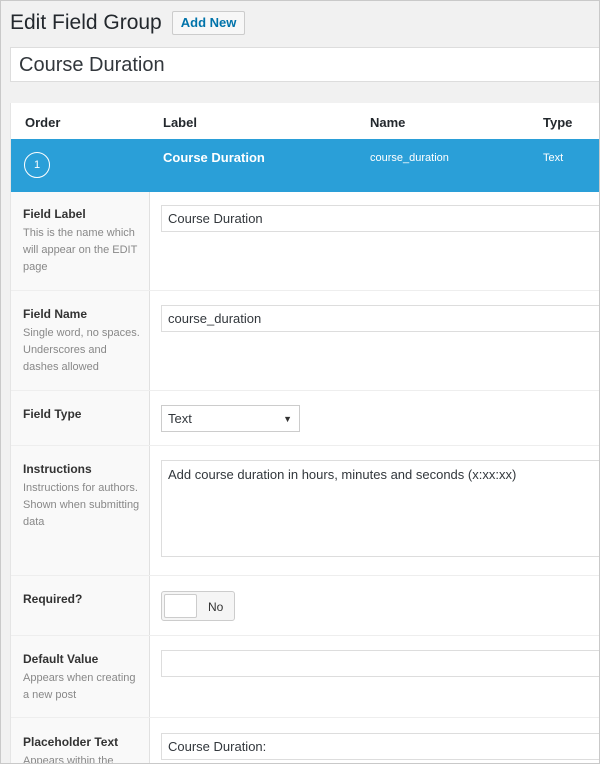 This screenshot has height=764, width=600. I want to click on default-value-input, so click(380, 663).